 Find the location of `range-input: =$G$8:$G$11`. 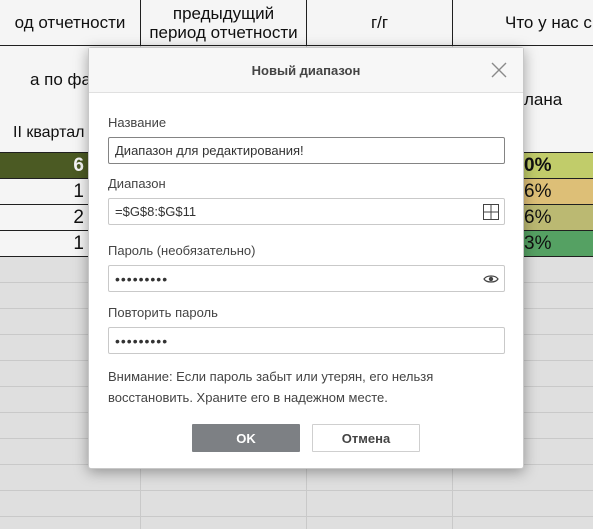

range-input: =$G$8:$G$11 is located at coordinates (306, 211).